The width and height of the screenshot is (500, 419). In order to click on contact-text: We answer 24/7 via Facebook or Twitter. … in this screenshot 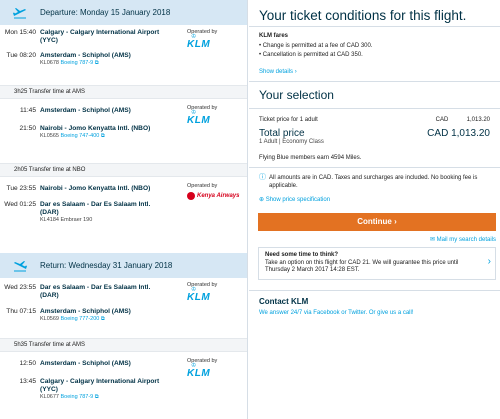, I will do `click(374, 313)`.